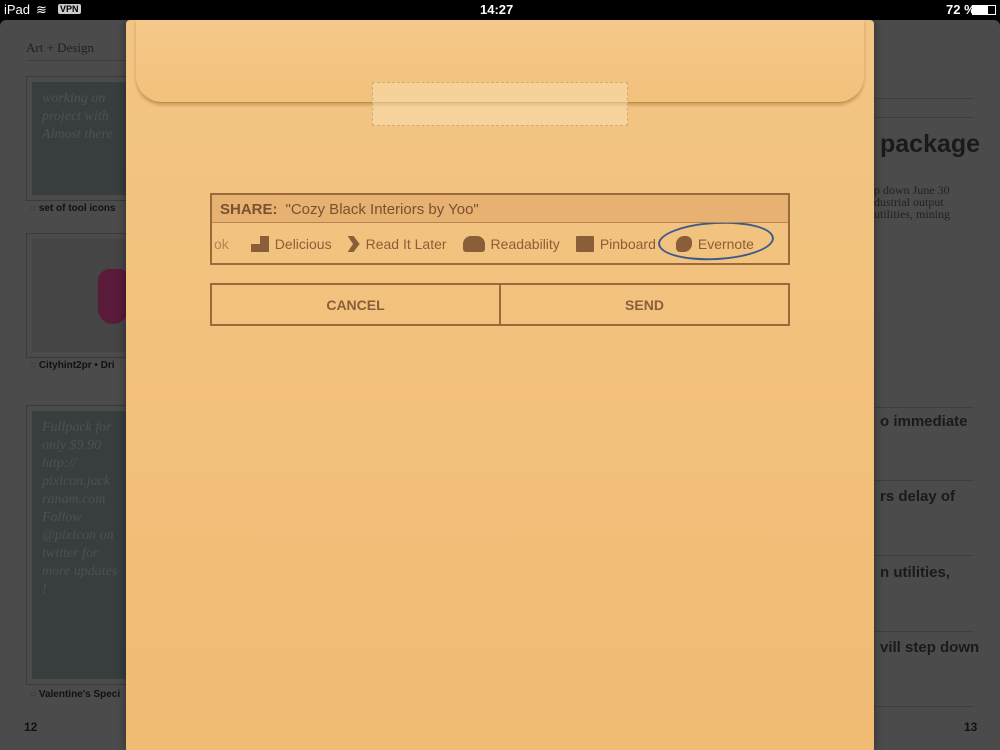 This screenshot has height=750, width=1000. Describe the element at coordinates (81, 138) in the screenshot. I see `article-card: working on project with Almost there` at that location.